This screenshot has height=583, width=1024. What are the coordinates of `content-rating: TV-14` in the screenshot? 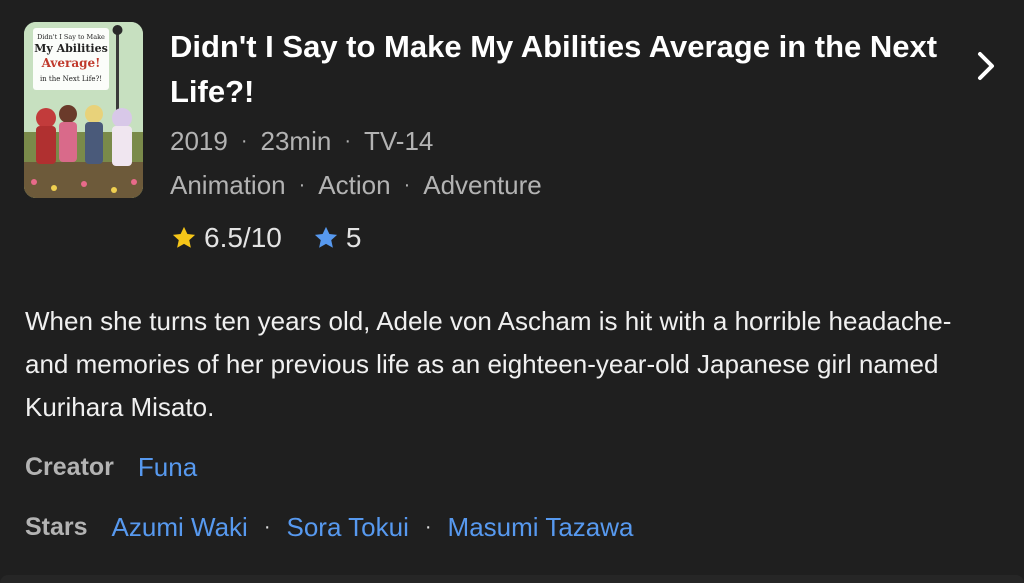 It's located at (399, 141).